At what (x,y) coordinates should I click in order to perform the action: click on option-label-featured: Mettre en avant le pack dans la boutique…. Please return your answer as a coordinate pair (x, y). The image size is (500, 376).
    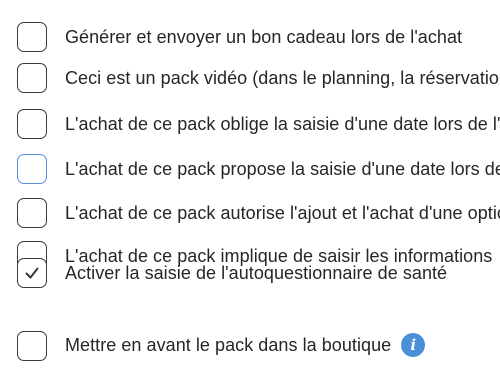
    Looking at the image, I should click on (245, 345).